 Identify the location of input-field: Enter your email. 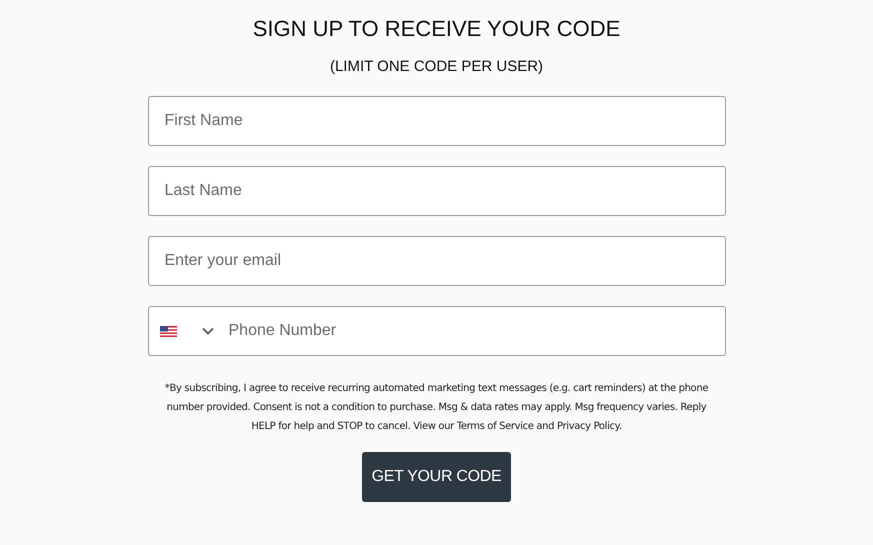
(437, 261).